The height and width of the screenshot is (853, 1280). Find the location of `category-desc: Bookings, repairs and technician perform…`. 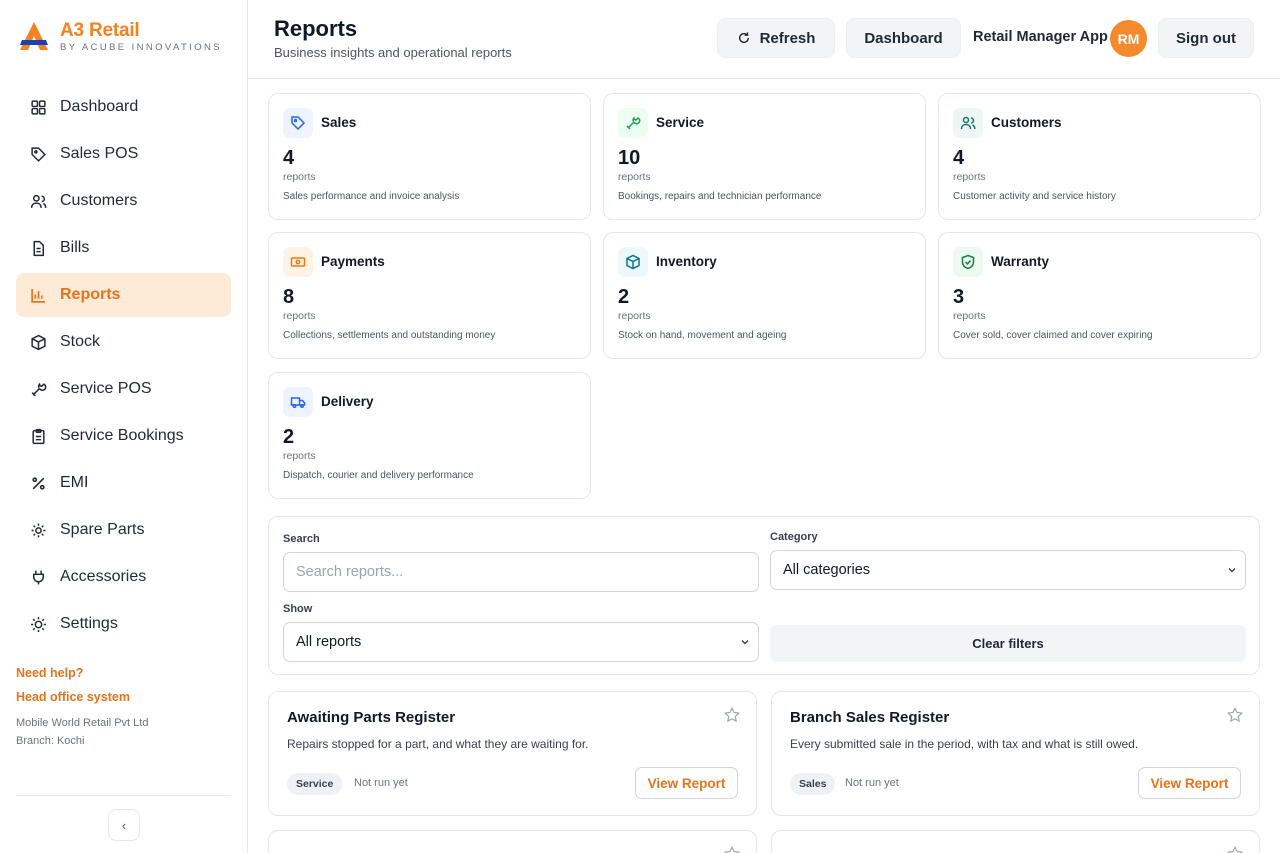

category-desc: Bookings, repairs and technician perform… is located at coordinates (720, 196).